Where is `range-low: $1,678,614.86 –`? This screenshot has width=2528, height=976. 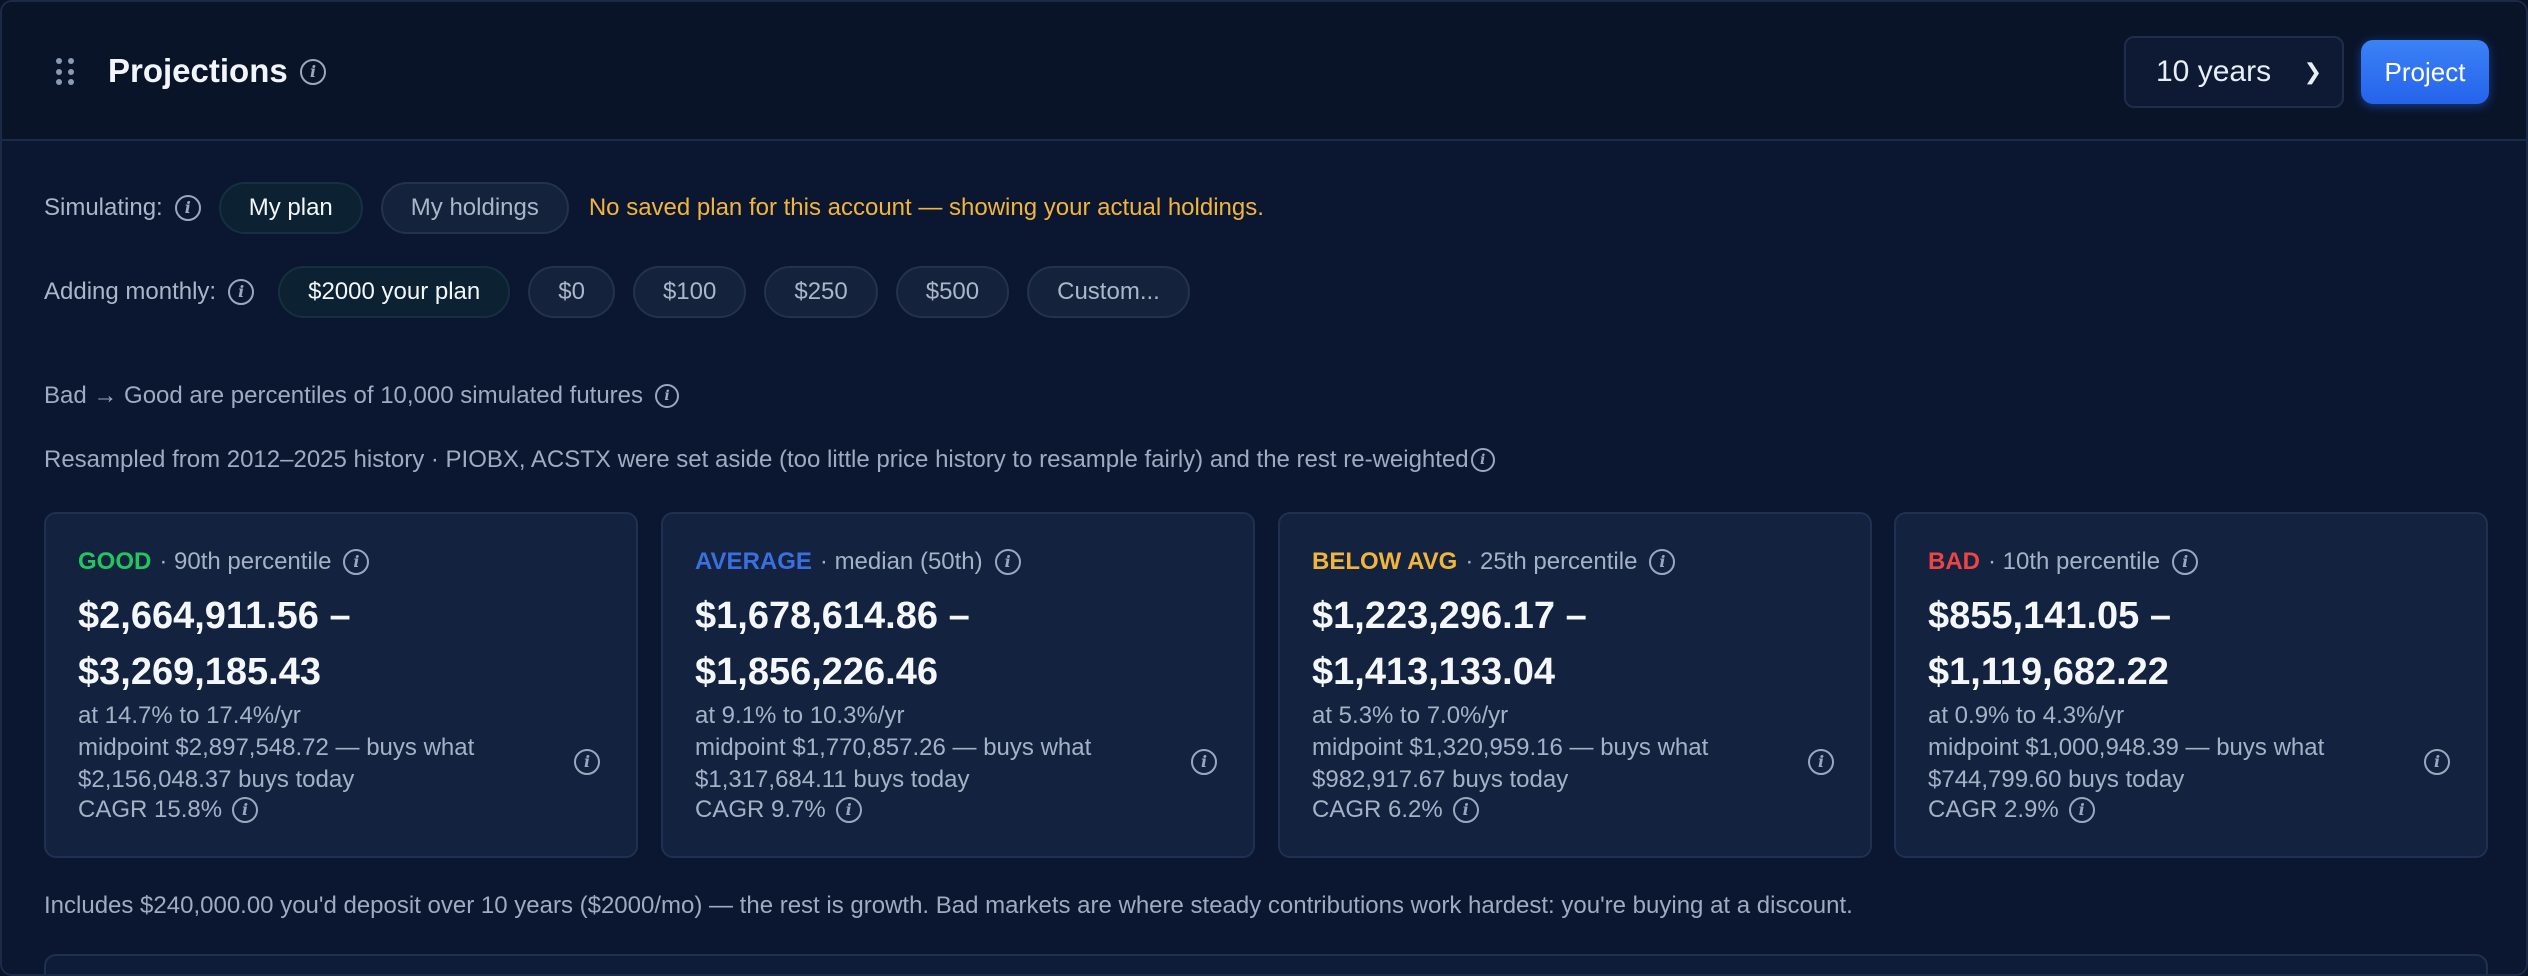 range-low: $1,678,614.86 – is located at coordinates (832, 616).